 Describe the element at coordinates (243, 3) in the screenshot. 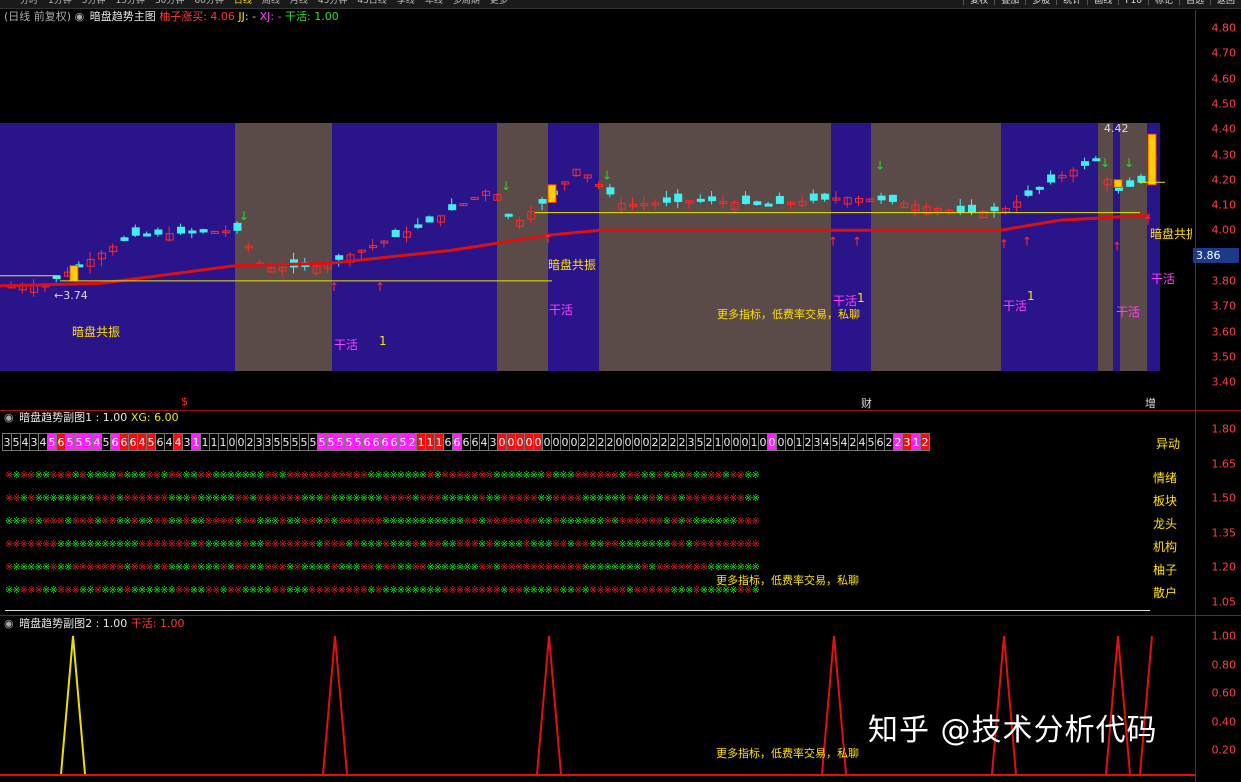

I see `period-tab: 日线` at that location.